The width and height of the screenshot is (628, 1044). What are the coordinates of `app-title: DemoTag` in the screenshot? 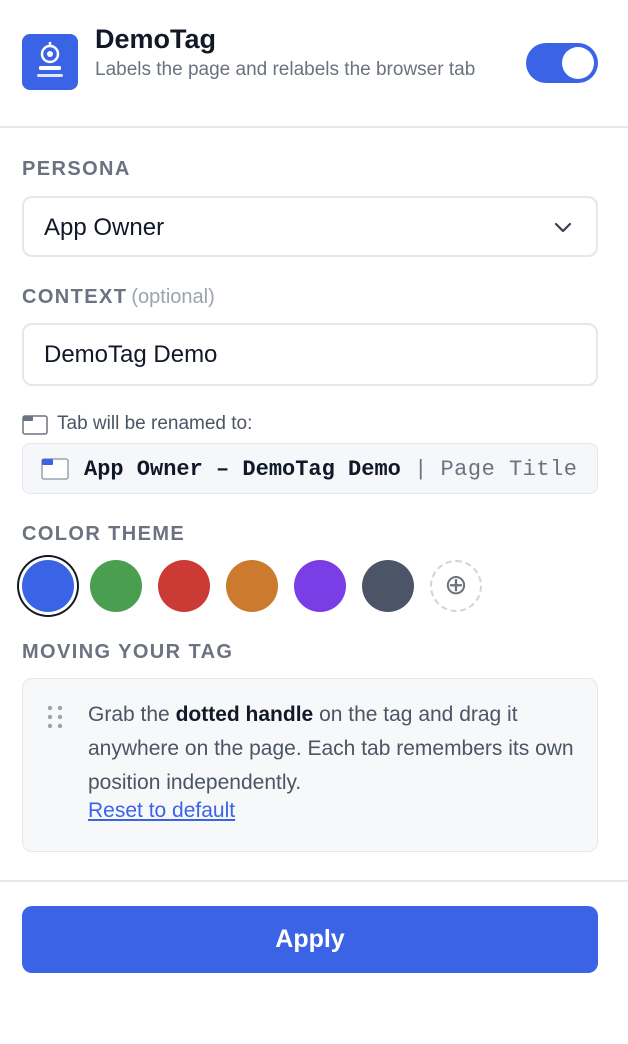 It's located at (156, 39).